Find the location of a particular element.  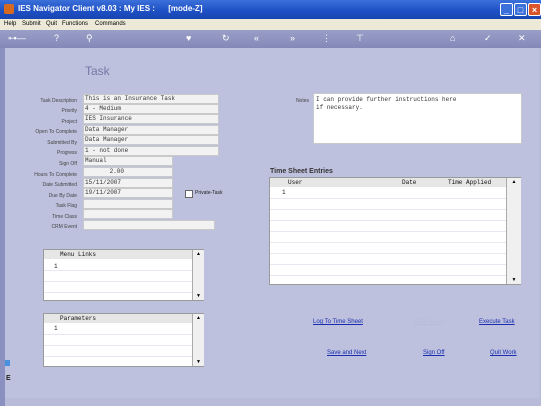

side-e-icon: E is located at coordinates (8, 378).